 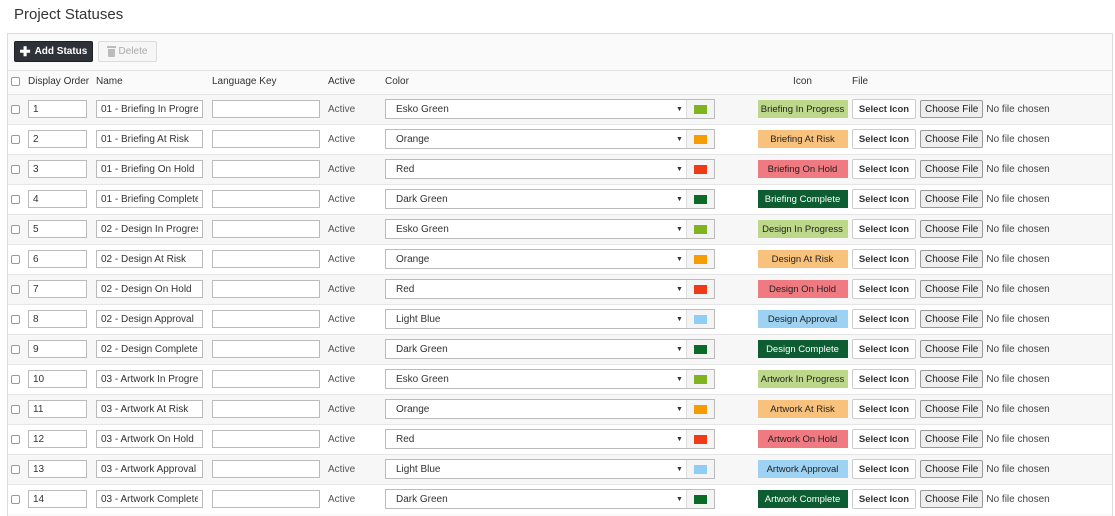 What do you see at coordinates (127, 51) in the screenshot?
I see `delete-button: Delete` at bounding box center [127, 51].